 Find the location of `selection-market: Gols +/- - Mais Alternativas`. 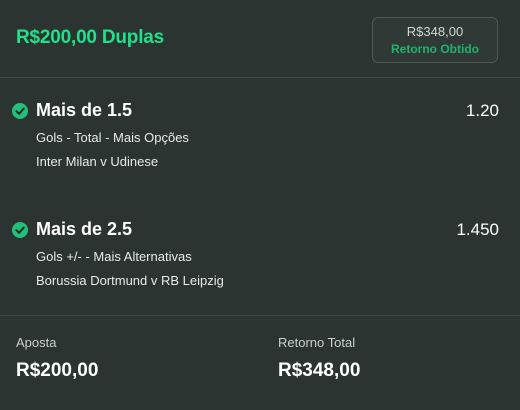

selection-market: Gols +/- - Mais Alternativas is located at coordinates (114, 256).